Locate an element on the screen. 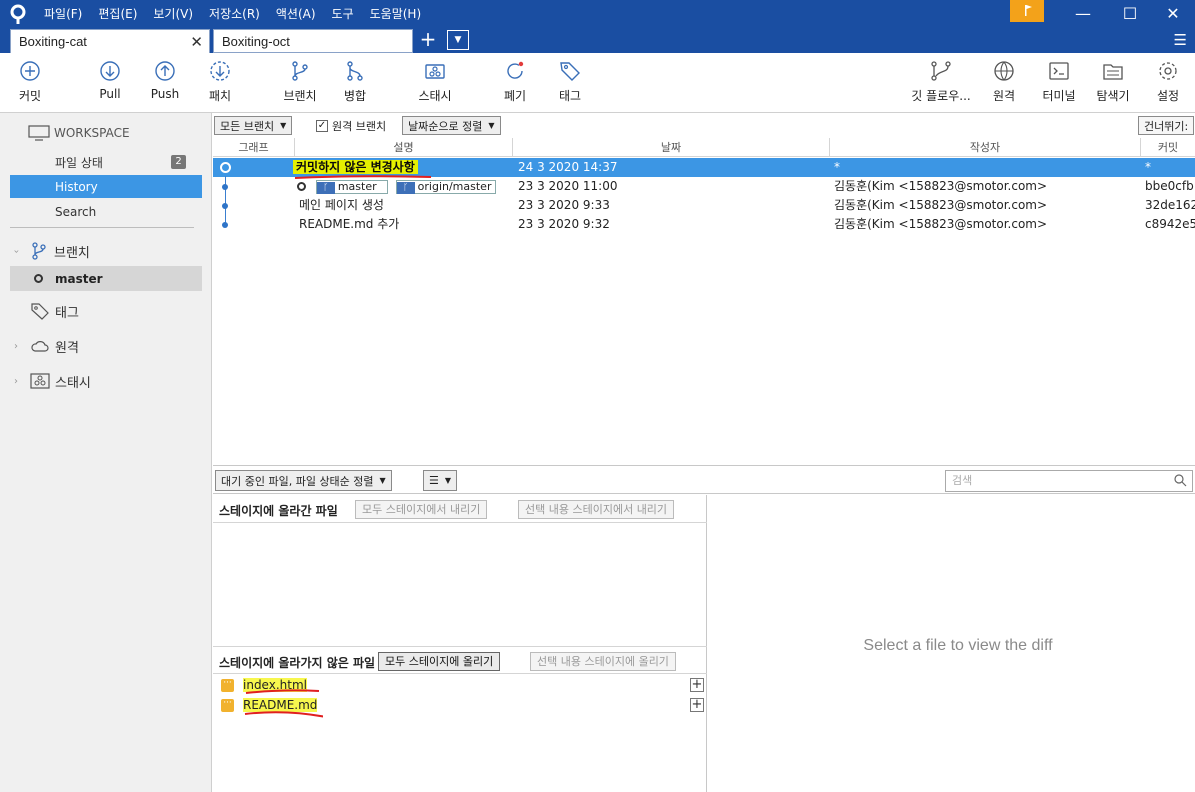 This screenshot has width=1195, height=792. pull-icon is located at coordinates (110, 71).